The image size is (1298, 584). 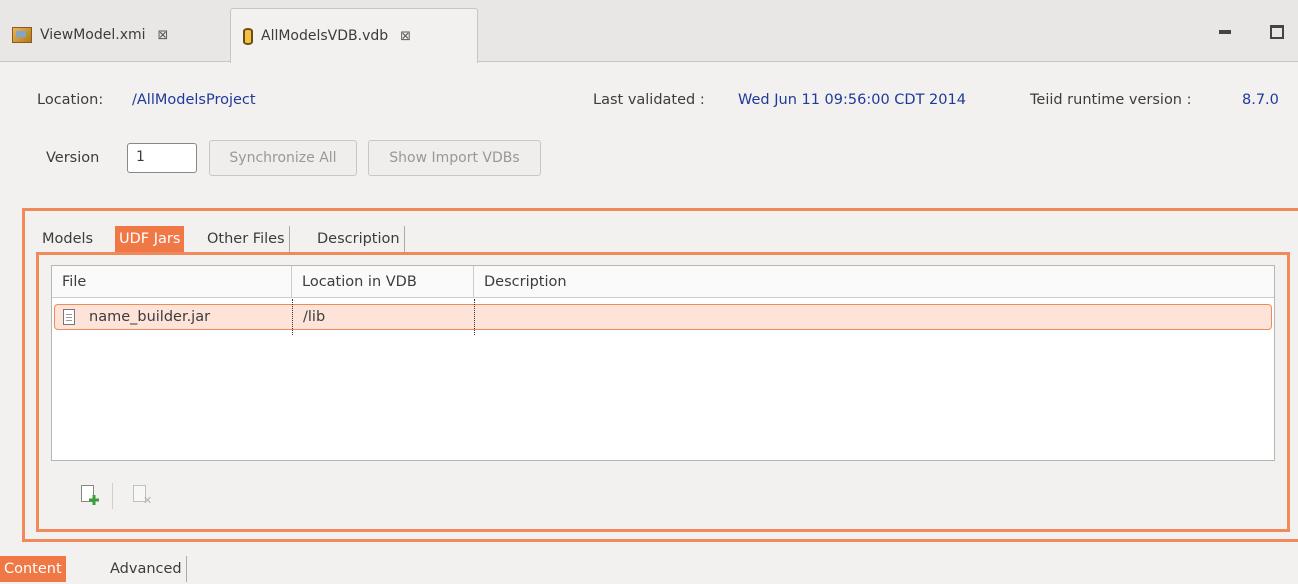 I want to click on last-validated-value: Wed Jun 11 09:56:00 CDT 2014, so click(x=852, y=100).